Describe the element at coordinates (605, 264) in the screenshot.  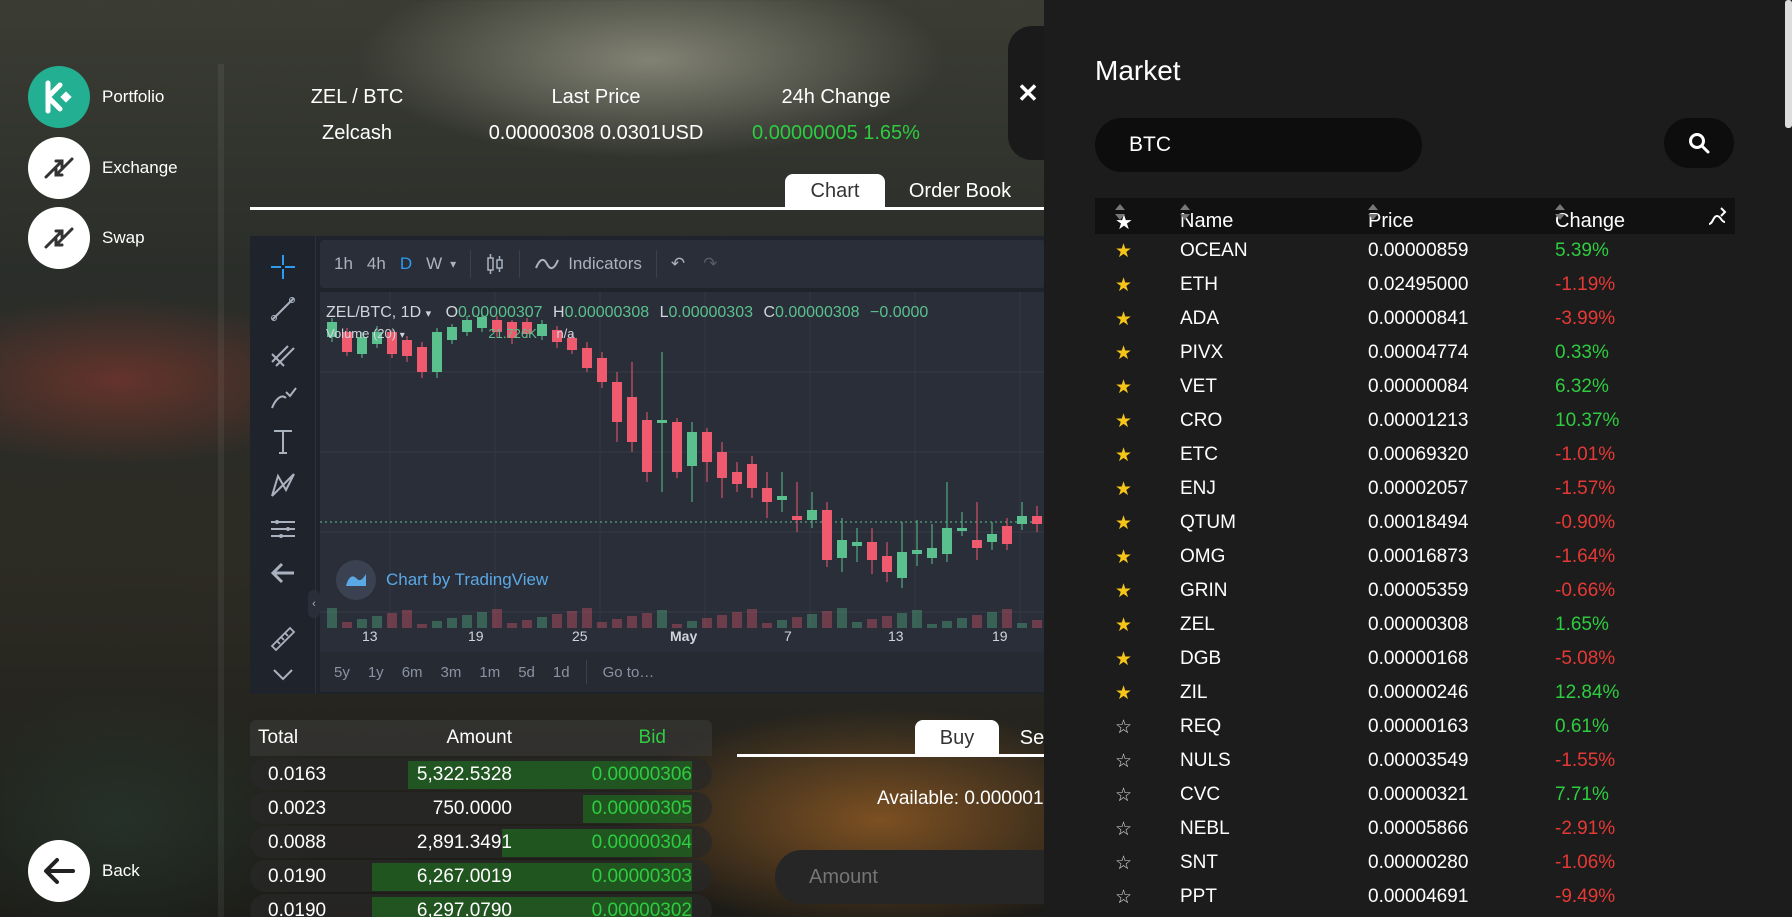
I see `indicators-button: Indicators` at that location.